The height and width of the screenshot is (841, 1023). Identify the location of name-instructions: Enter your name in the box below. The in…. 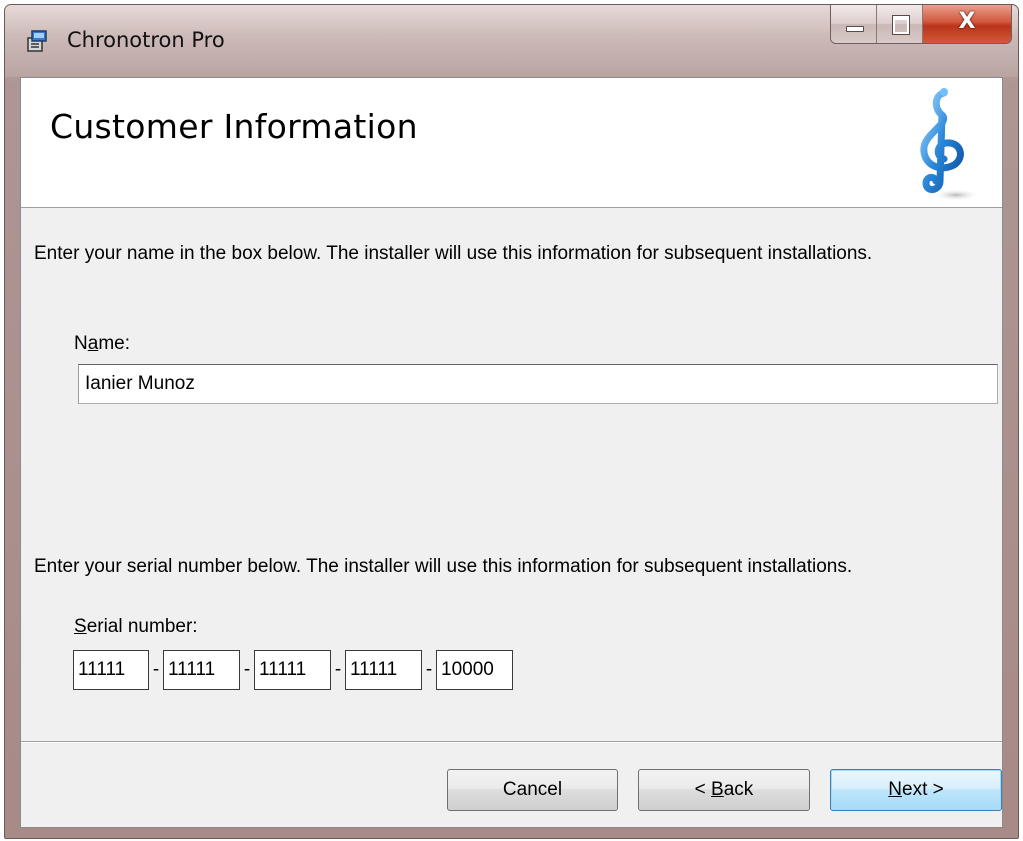
(453, 253).